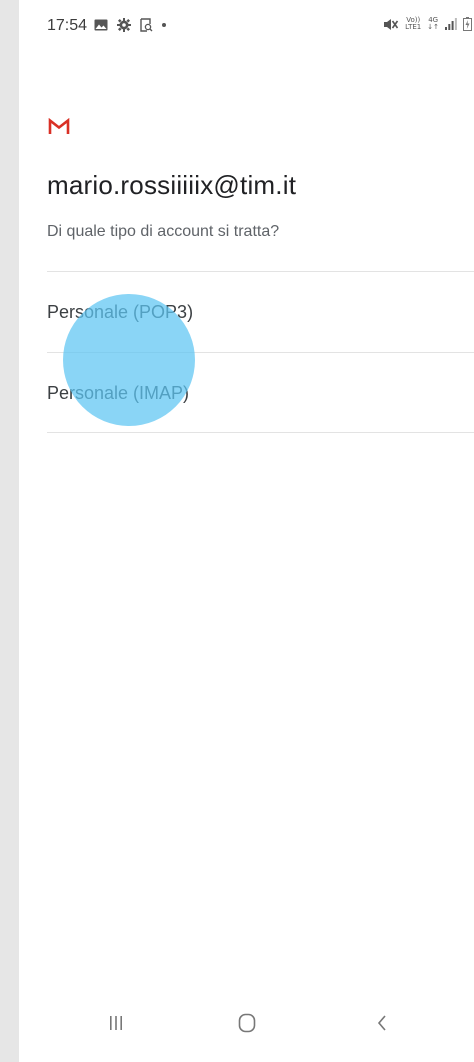 The height and width of the screenshot is (1062, 474). I want to click on settings-gear-icon, so click(124, 25).